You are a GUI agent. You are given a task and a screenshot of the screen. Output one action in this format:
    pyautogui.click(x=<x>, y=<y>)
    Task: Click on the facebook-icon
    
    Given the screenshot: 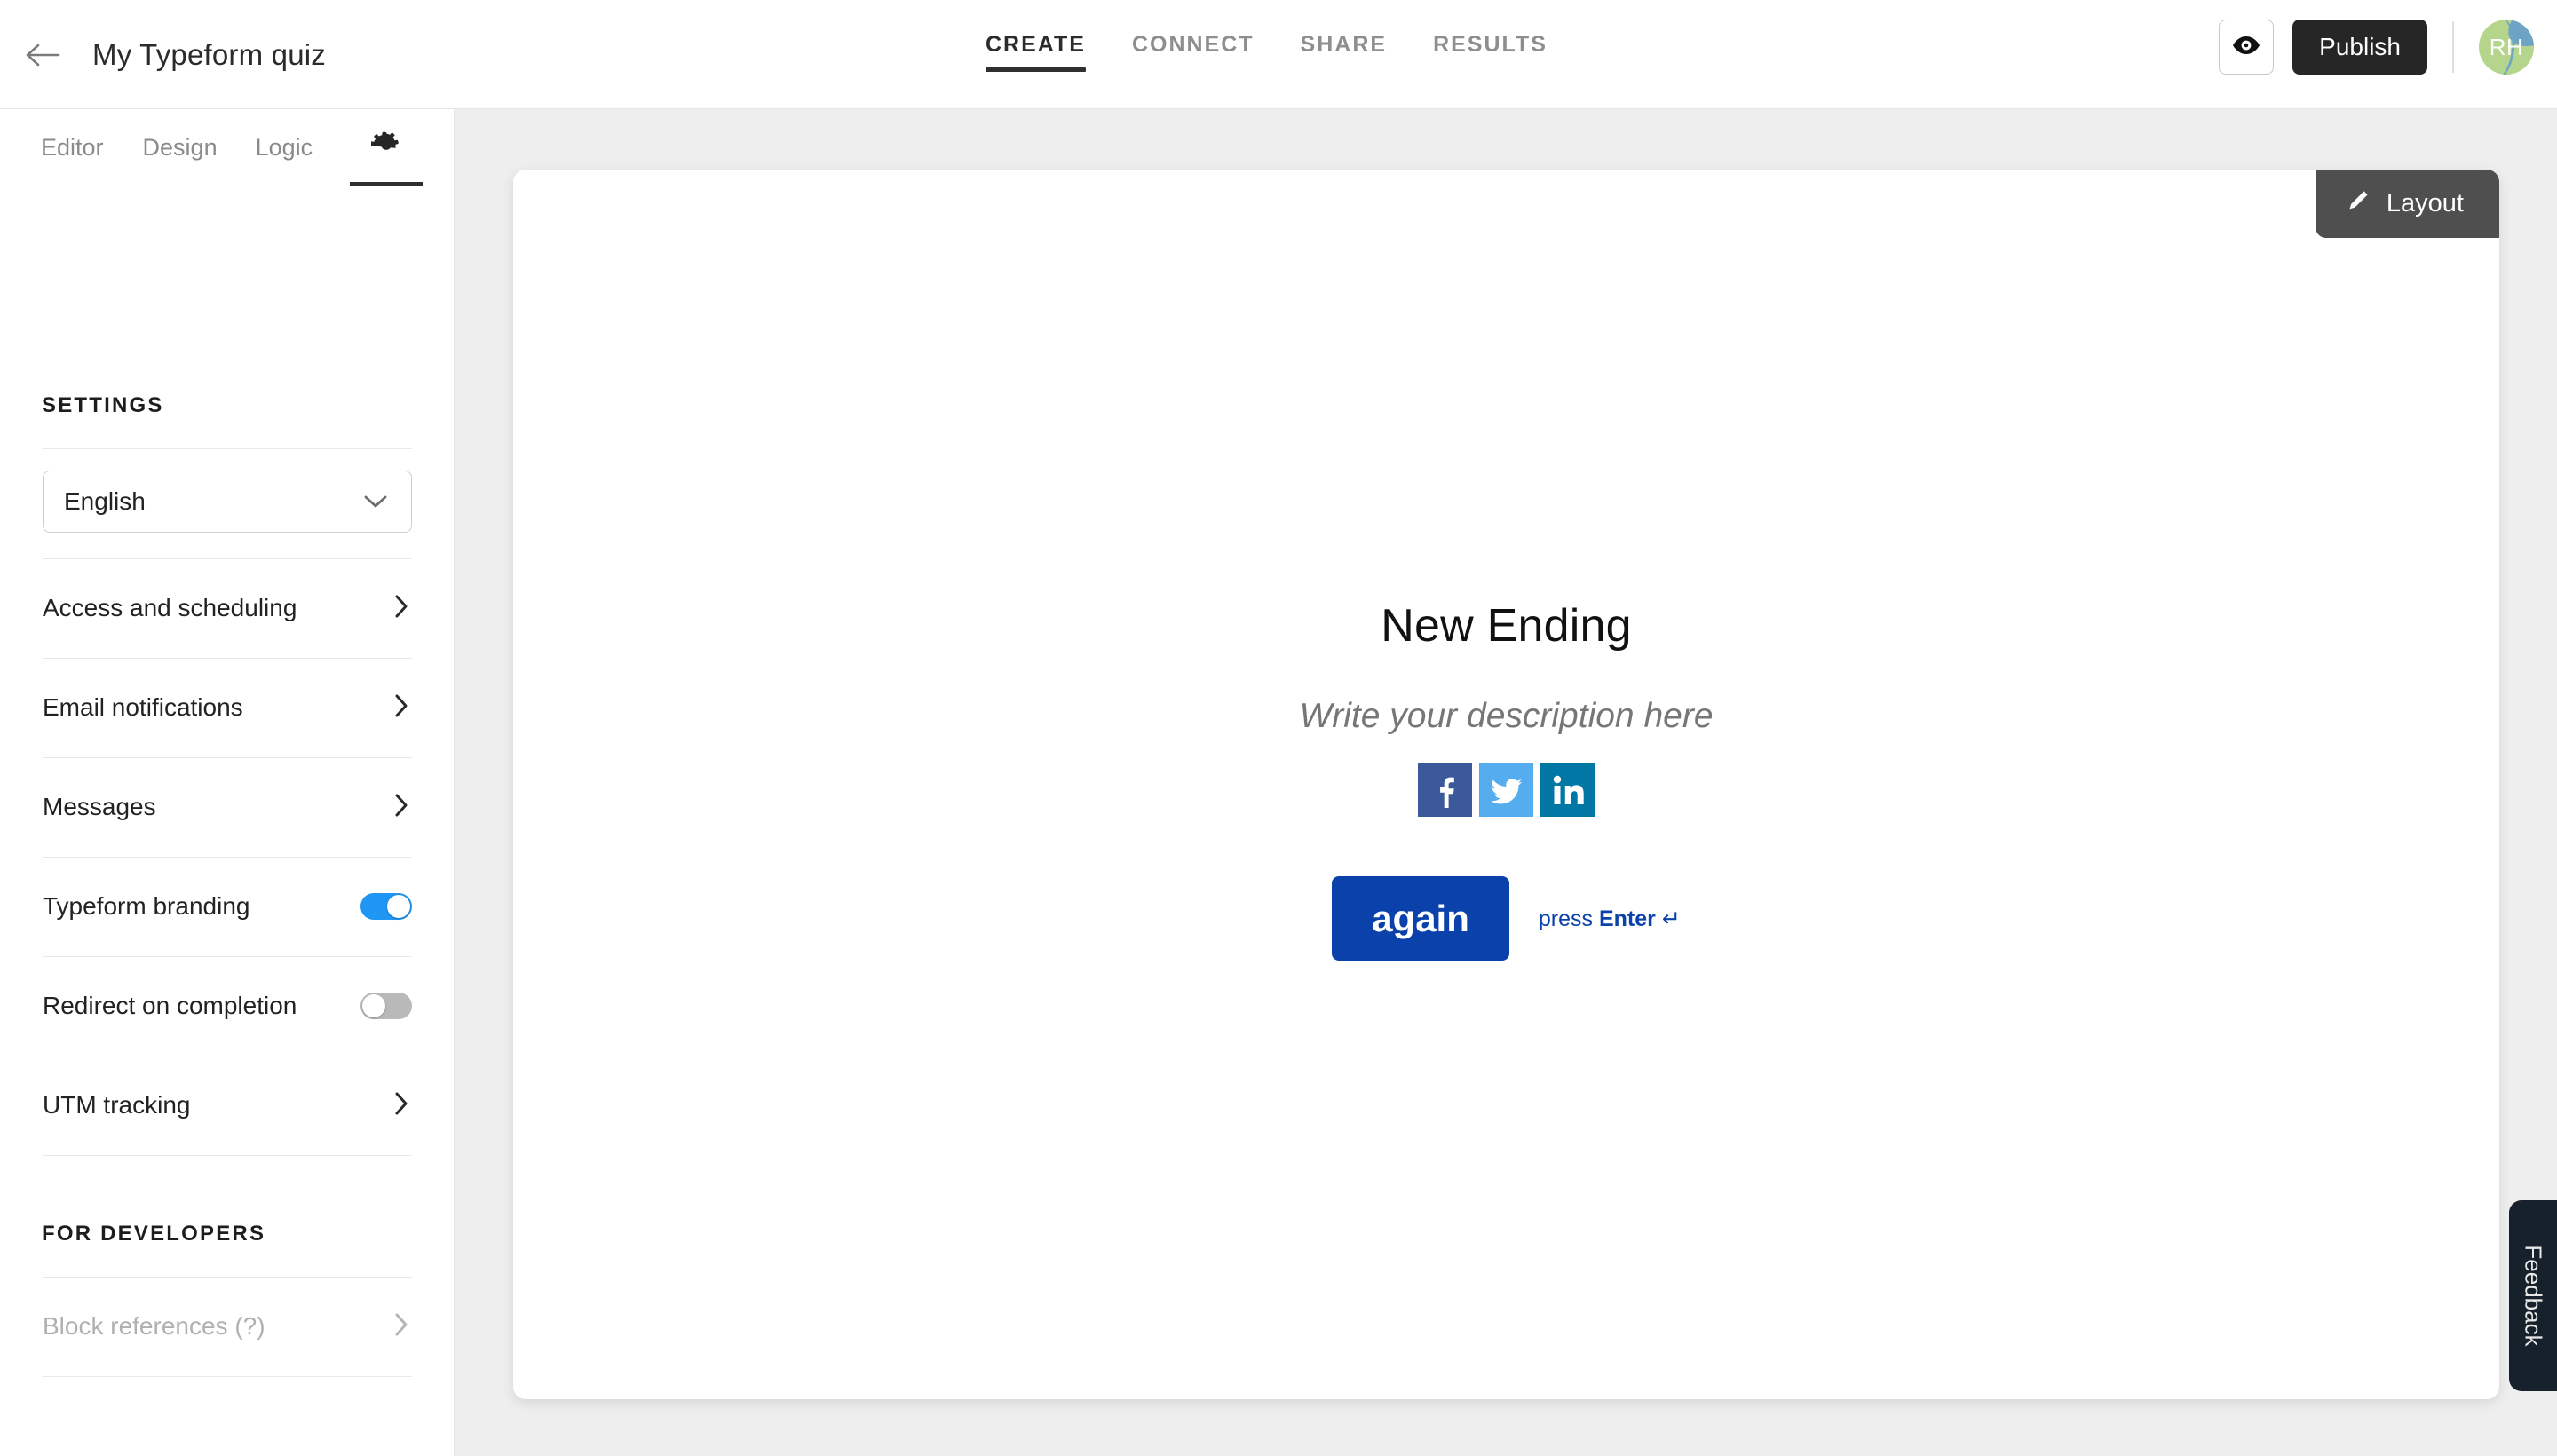 What is the action you would take?
    pyautogui.click(x=1445, y=790)
    